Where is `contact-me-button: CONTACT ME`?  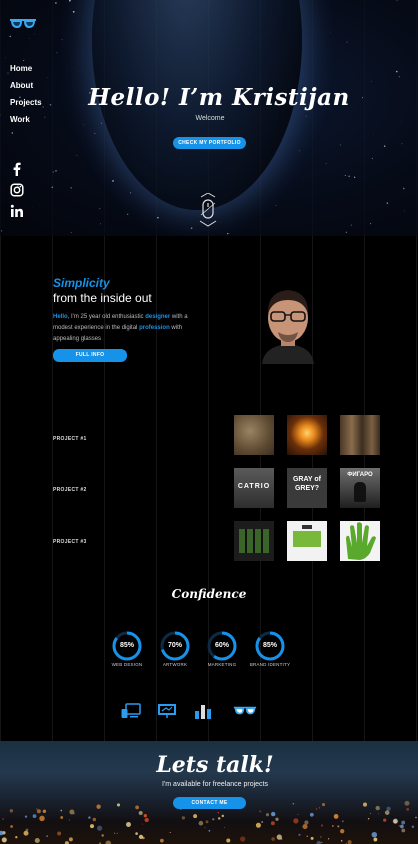
contact-me-button: CONTACT ME is located at coordinates (209, 803).